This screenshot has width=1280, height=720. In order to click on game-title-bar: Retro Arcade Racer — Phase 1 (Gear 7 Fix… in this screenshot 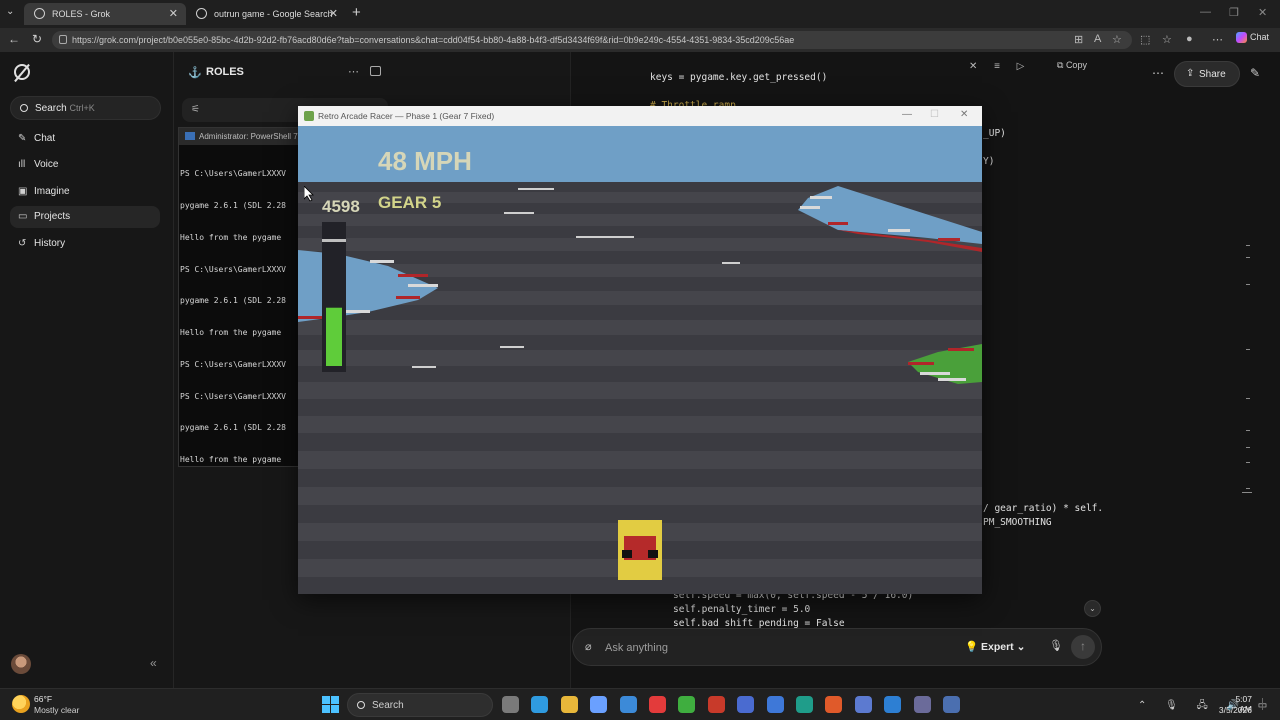, I will do `click(640, 116)`.